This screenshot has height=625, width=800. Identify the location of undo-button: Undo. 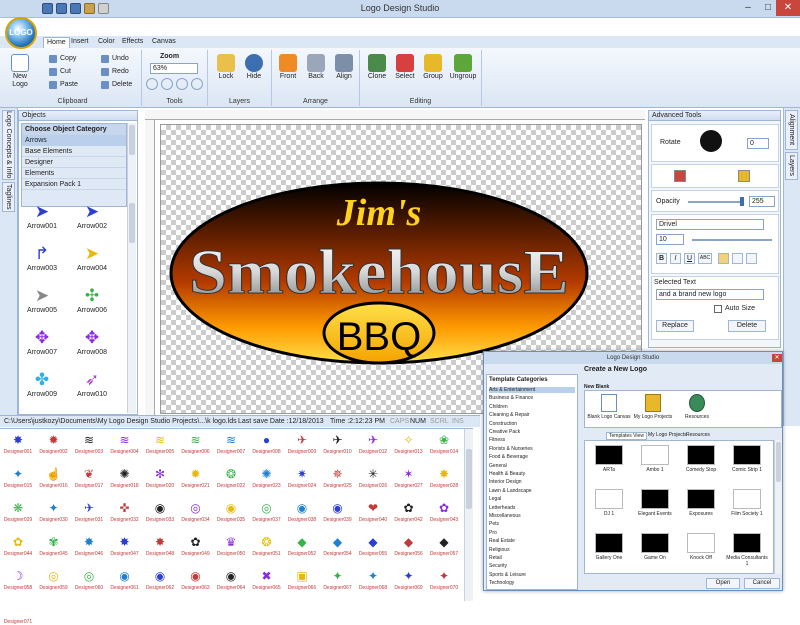
(114, 59).